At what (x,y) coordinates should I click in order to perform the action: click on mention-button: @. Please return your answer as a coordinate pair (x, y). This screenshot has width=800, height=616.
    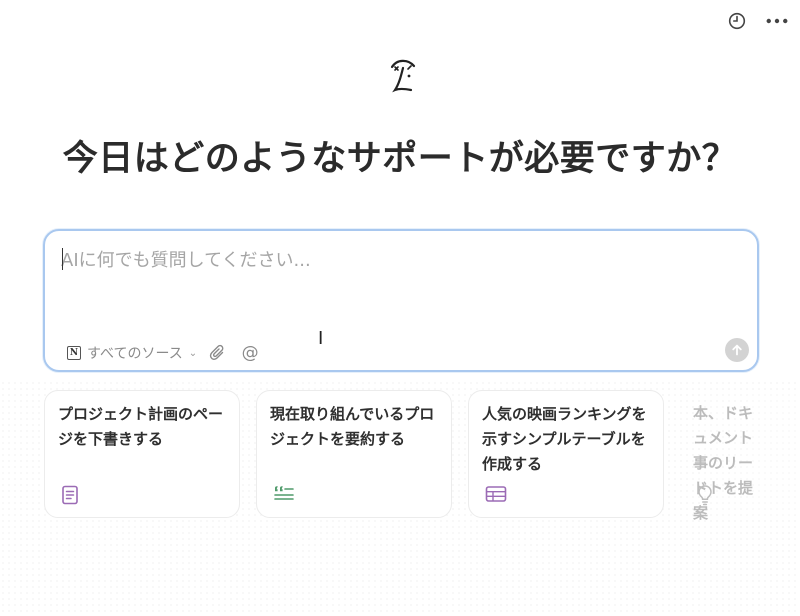
    Looking at the image, I should click on (250, 353).